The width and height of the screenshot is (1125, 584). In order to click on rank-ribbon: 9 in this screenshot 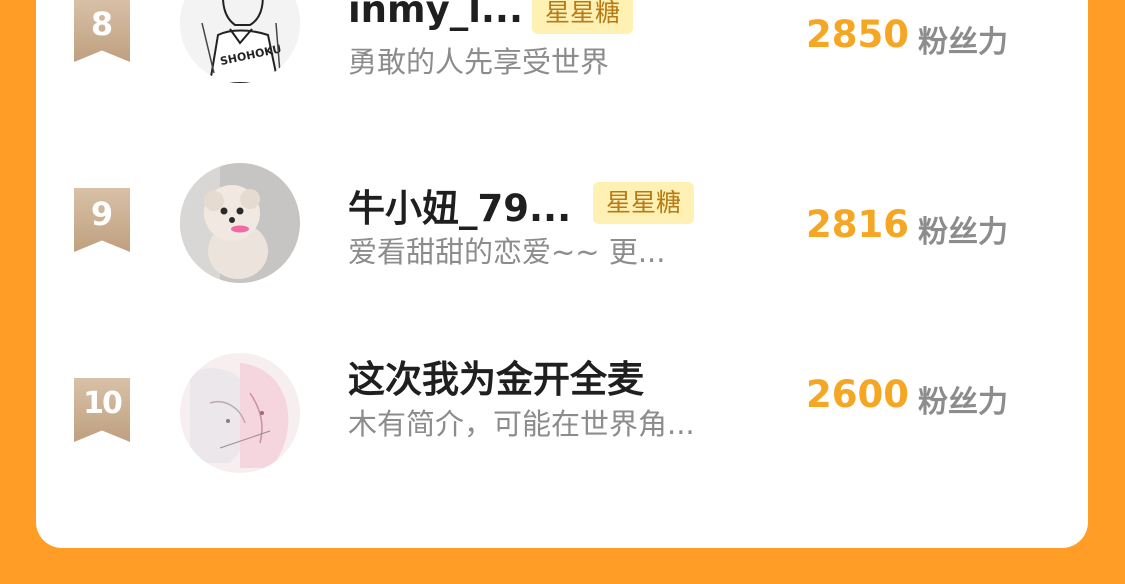, I will do `click(102, 220)`.